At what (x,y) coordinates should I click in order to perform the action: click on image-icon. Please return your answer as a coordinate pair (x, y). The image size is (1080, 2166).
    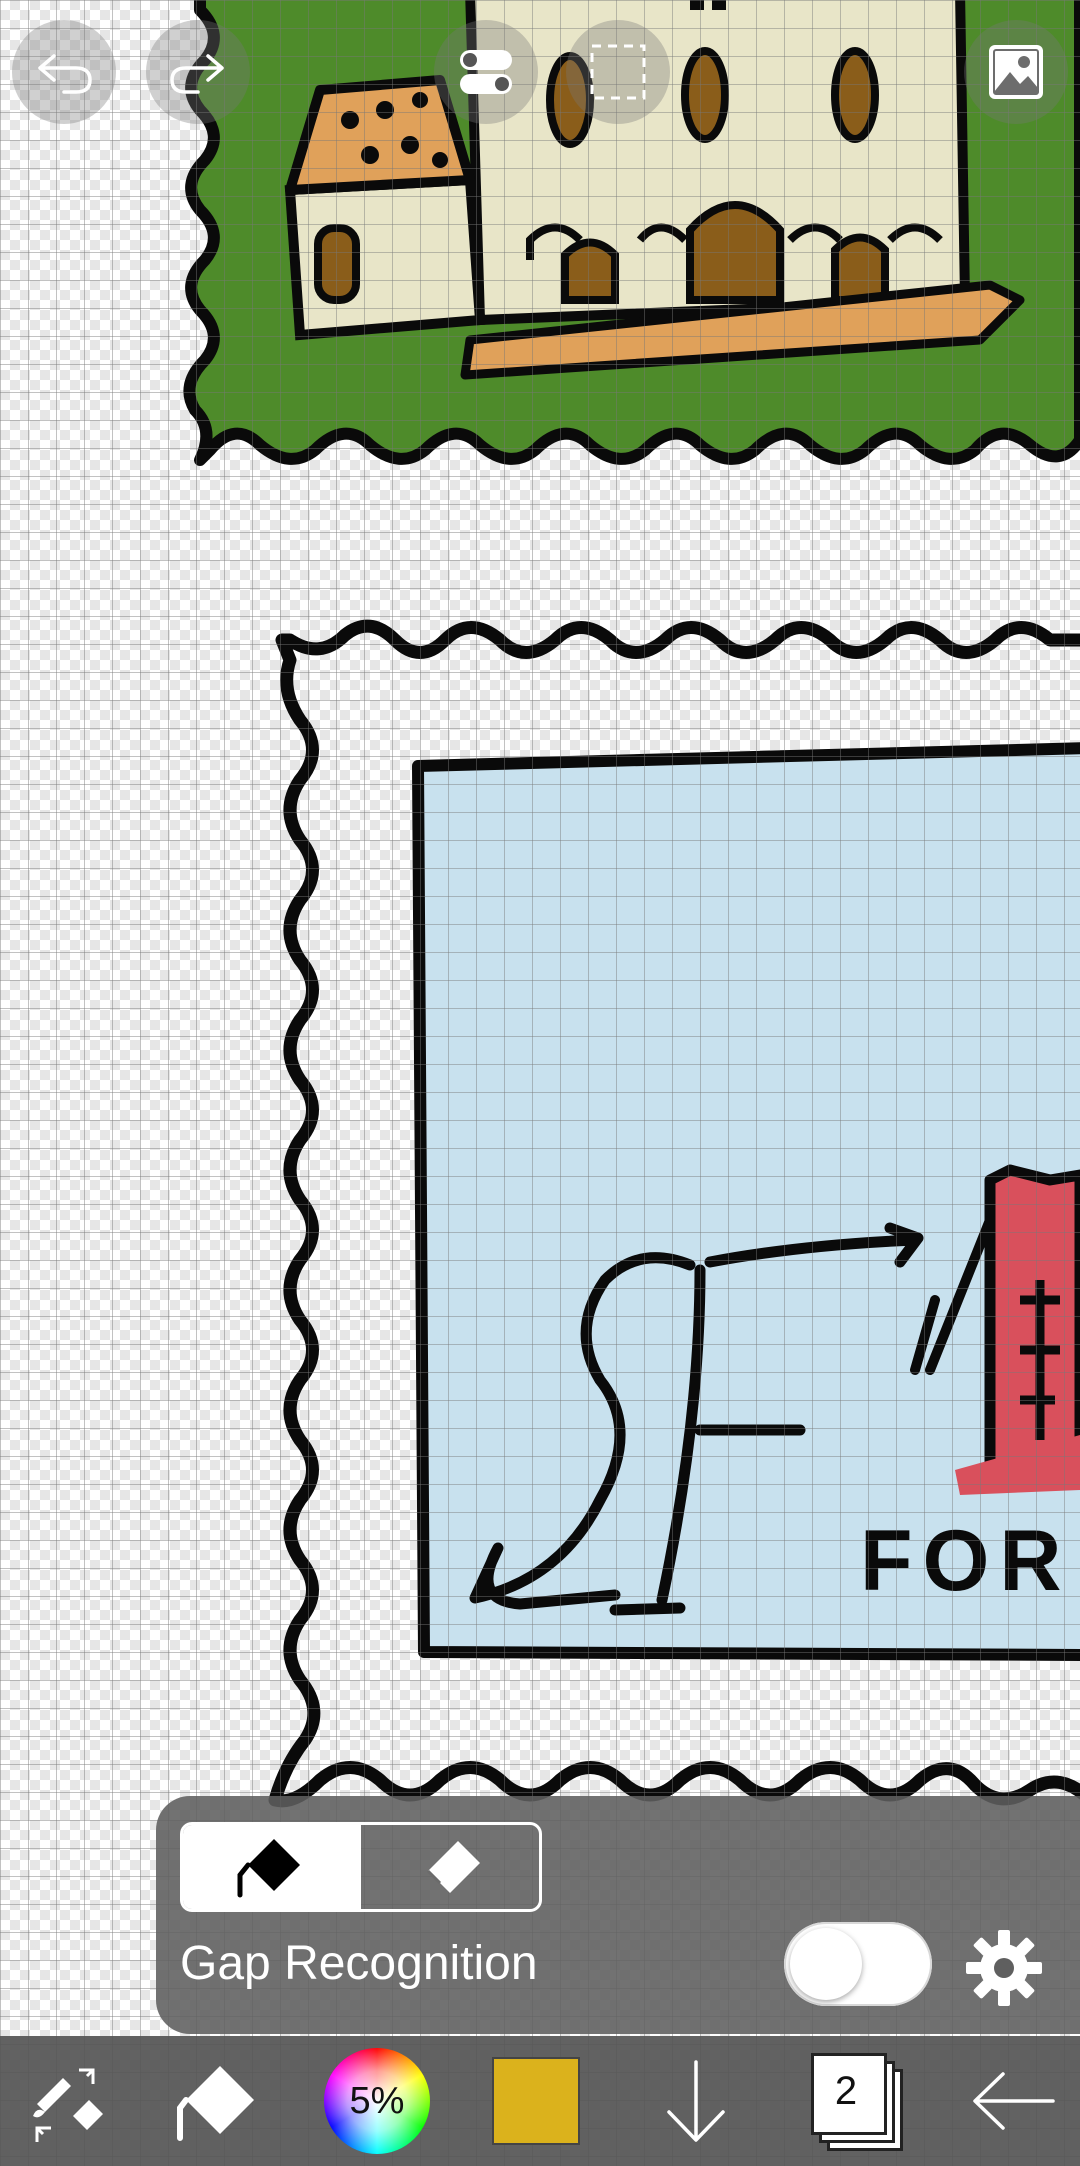
    Looking at the image, I should click on (1016, 72).